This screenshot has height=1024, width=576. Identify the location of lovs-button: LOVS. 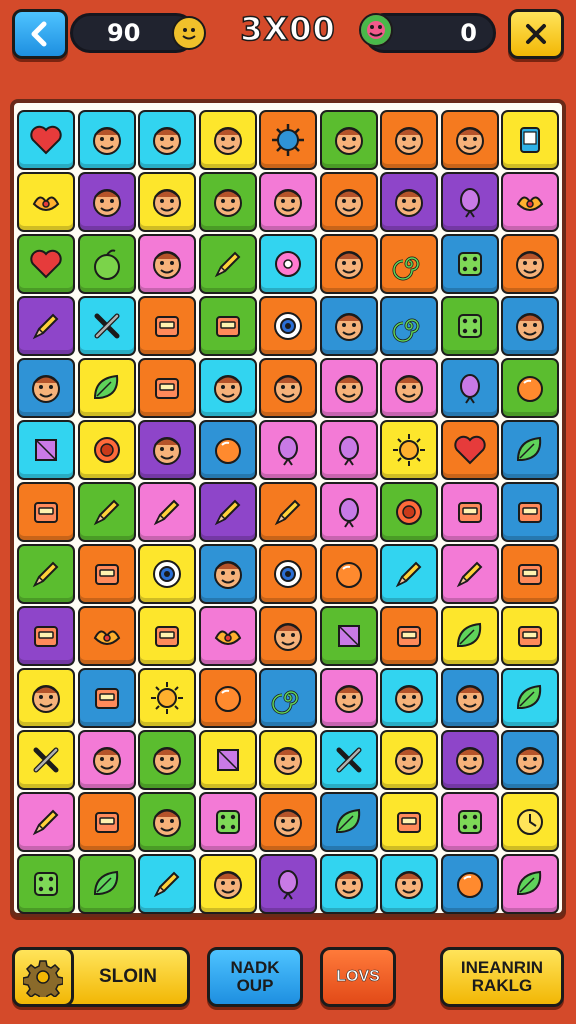
(358, 977).